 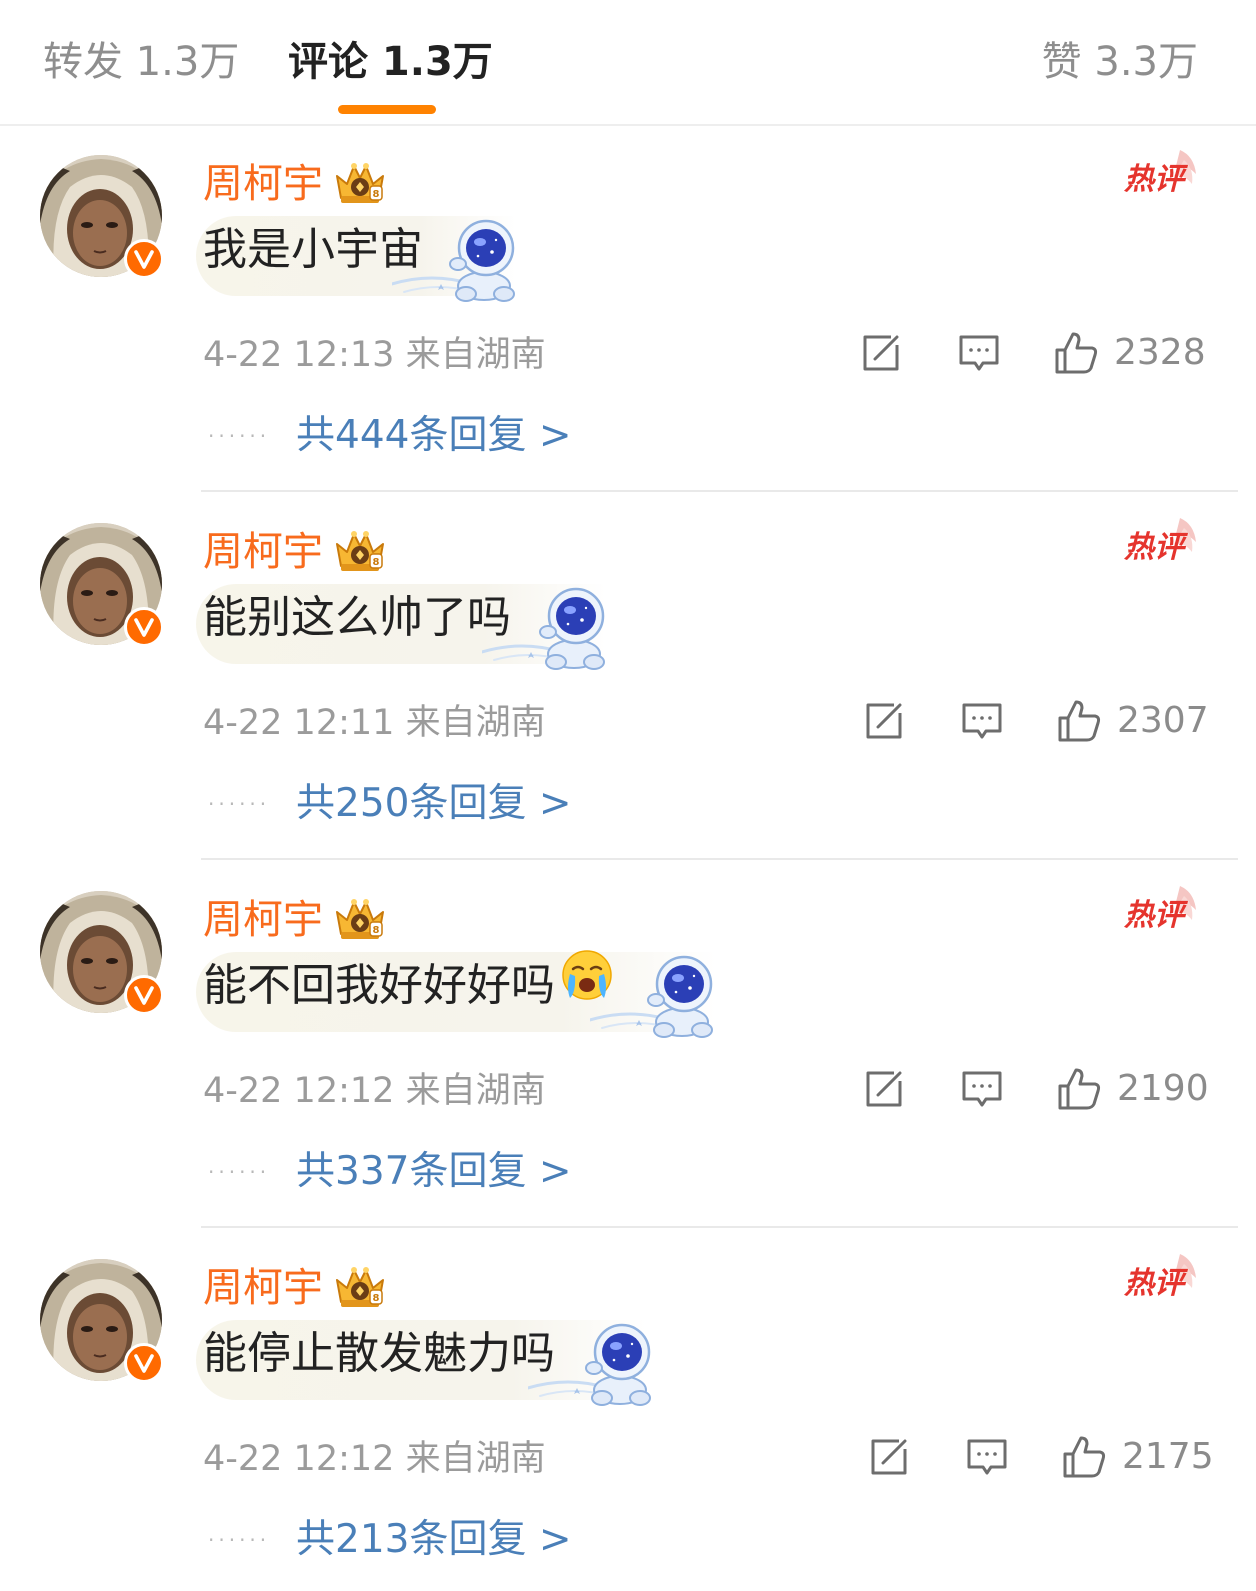 I want to click on tab-bar: 转发 1.3万 评论 1.3万 赞 3.3万, so click(x=628, y=63).